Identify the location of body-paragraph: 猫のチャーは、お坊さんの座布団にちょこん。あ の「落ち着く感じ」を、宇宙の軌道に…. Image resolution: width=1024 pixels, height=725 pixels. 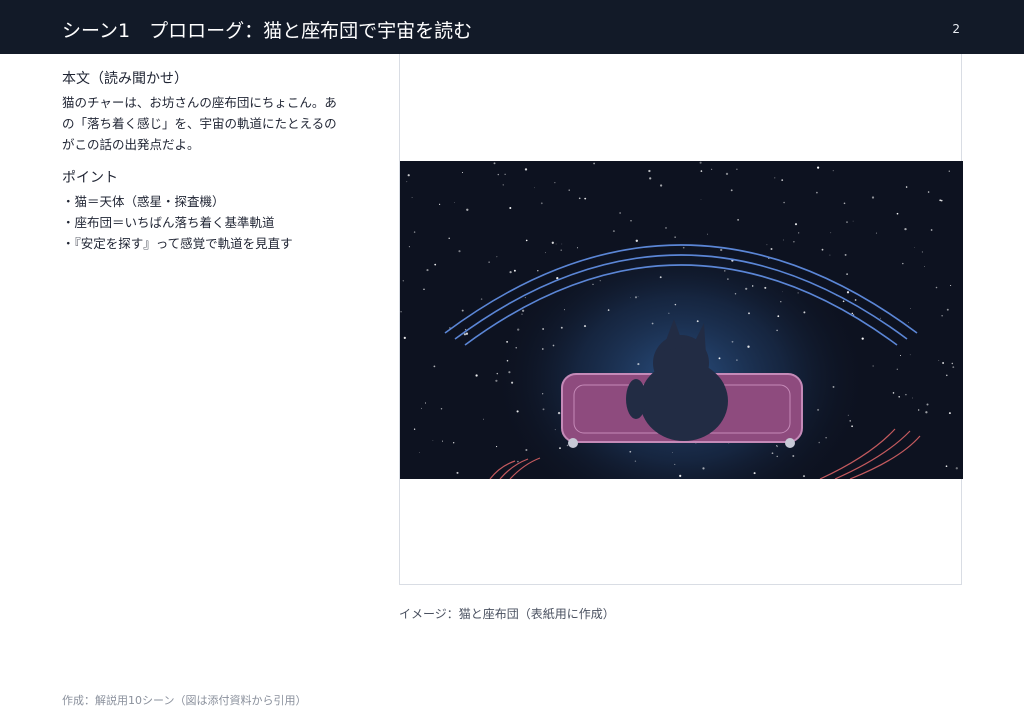
(212, 123).